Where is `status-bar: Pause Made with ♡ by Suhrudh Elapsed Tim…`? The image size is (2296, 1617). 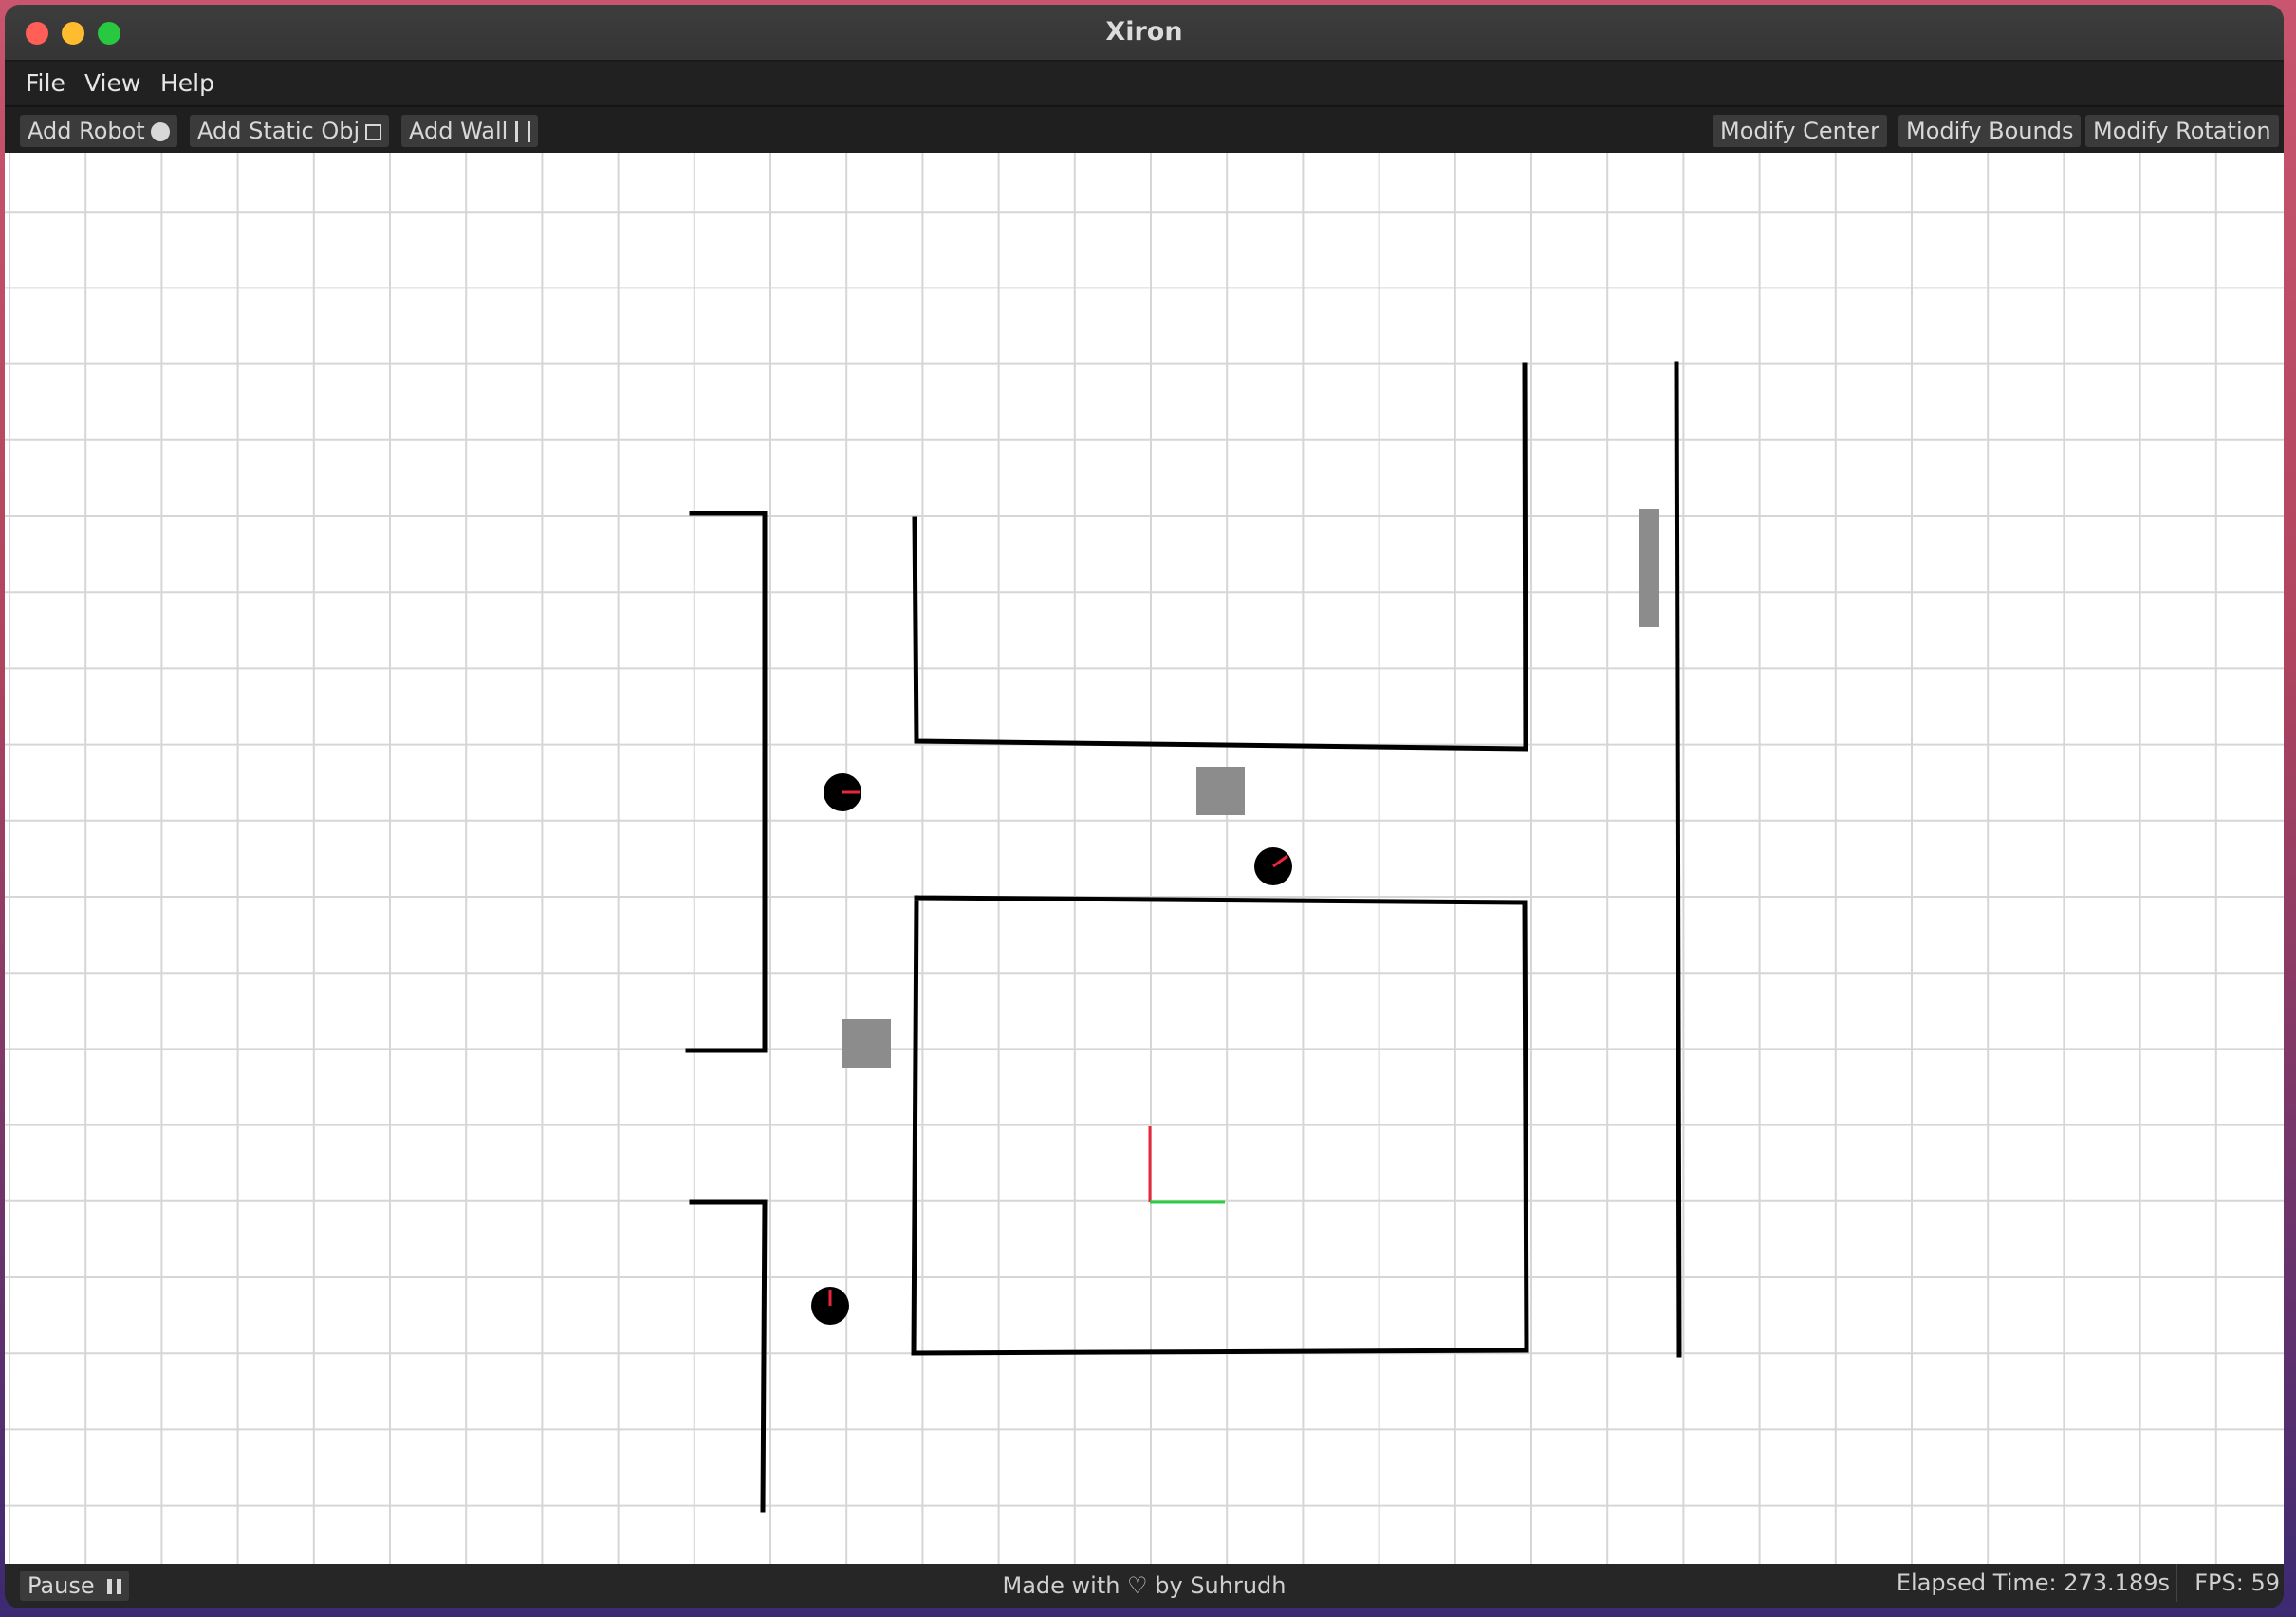
status-bar: Pause Made with ♡ by Suhrudh Elapsed Tim… is located at coordinates (1144, 1586).